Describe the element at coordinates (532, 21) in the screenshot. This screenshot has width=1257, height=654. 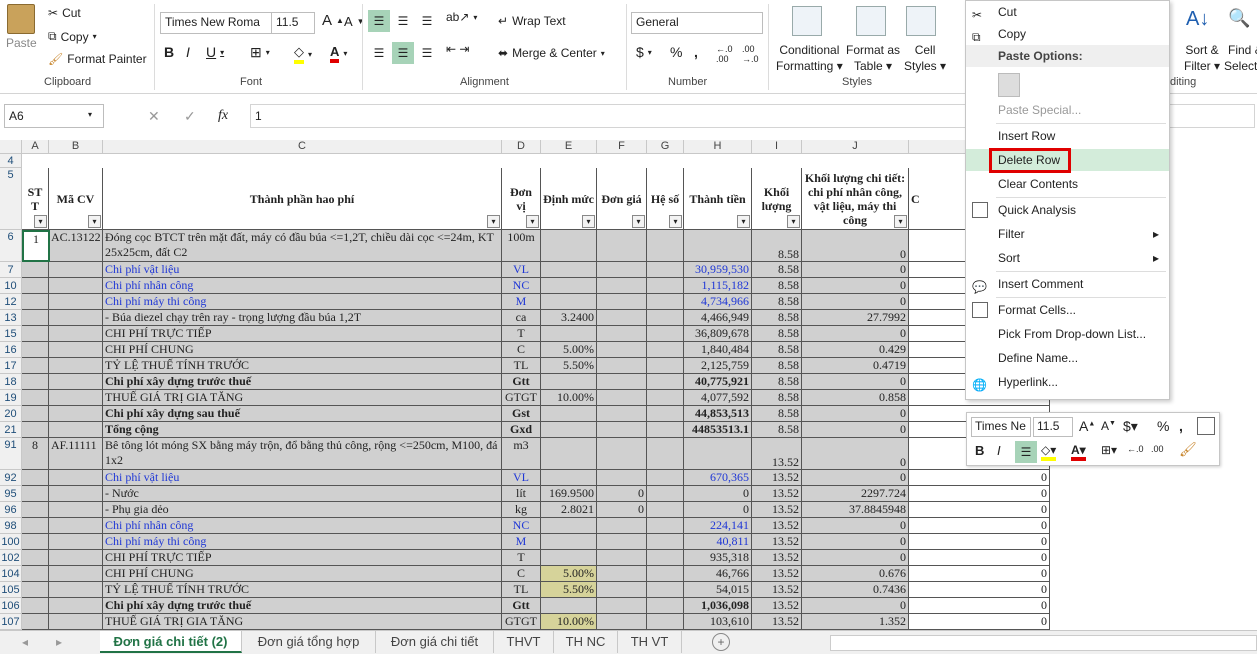
I see `wrap-text-button: ↵ Wrap Text` at that location.